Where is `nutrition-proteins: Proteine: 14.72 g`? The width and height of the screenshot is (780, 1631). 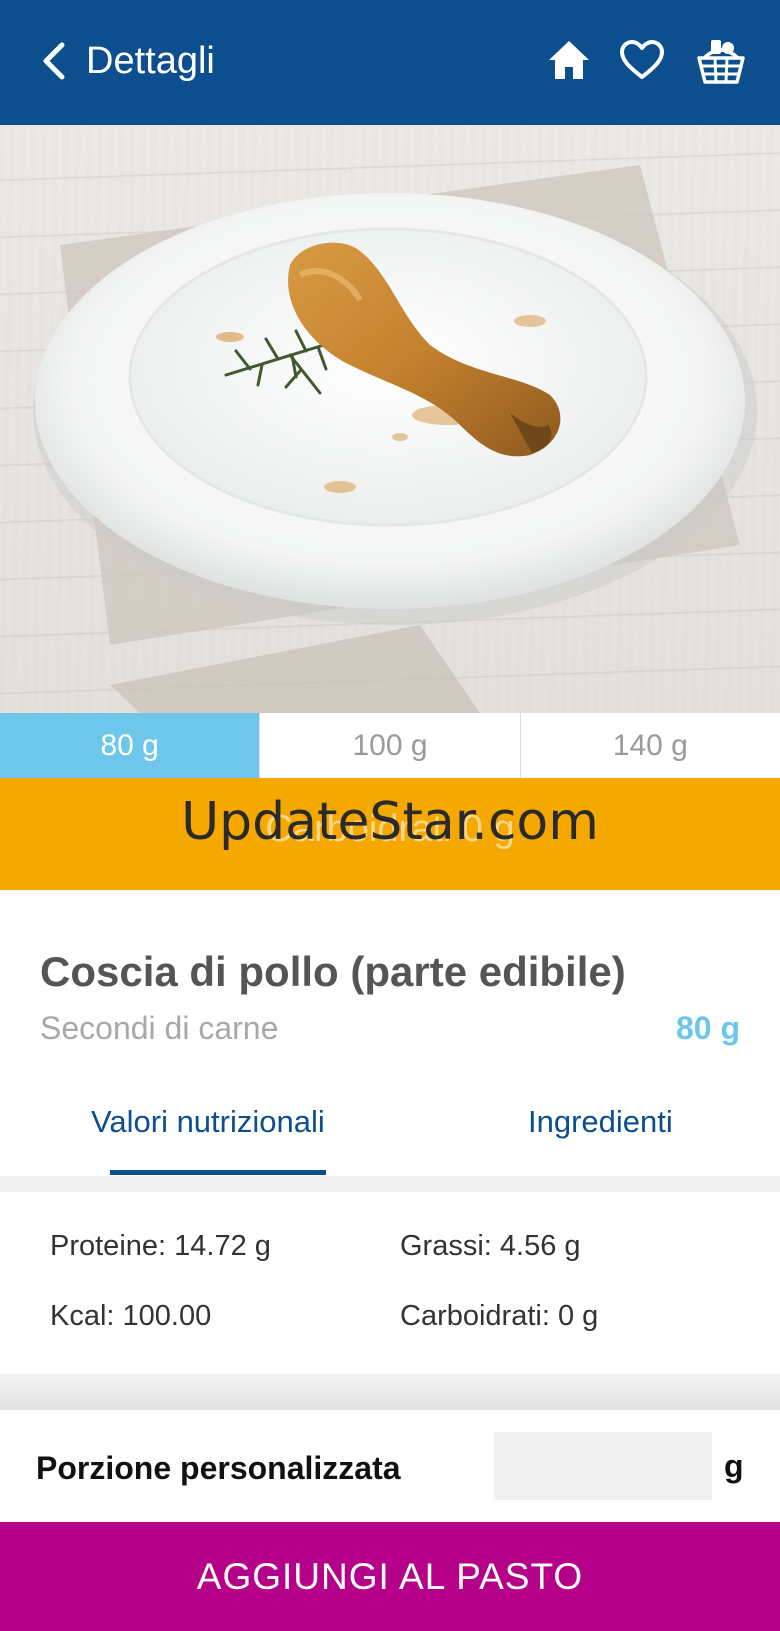 nutrition-proteins: Proteine: 14.72 g is located at coordinates (160, 1246).